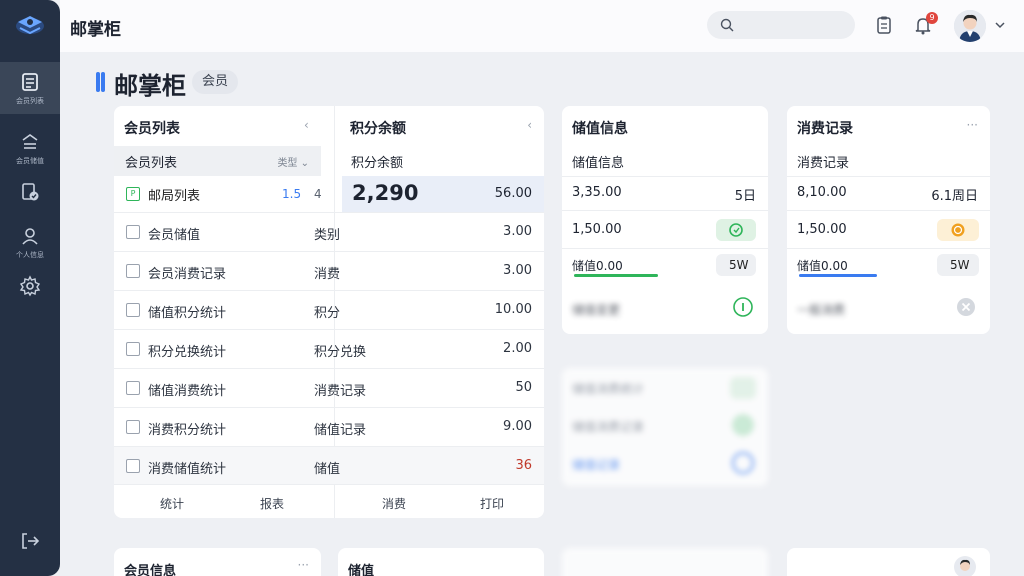 This screenshot has height=576, width=1024. I want to click on sidebar-item-member-list: 会员列表, so click(30, 88).